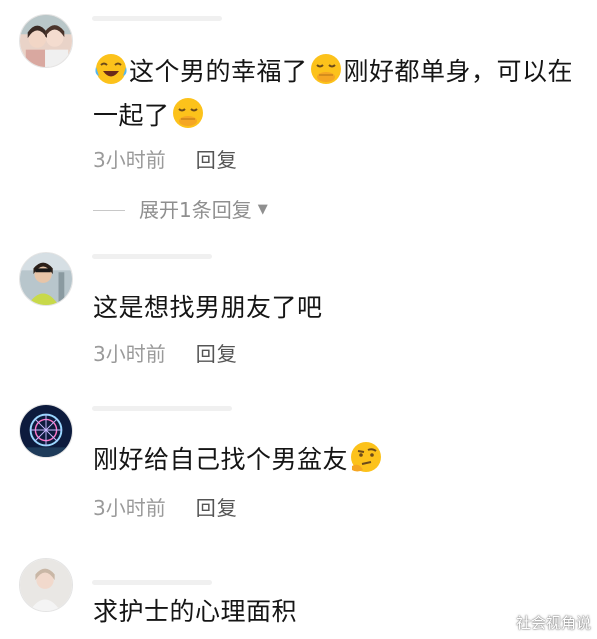 This screenshot has width=597, height=639. What do you see at coordinates (129, 354) in the screenshot?
I see `comment-time-2: 3小时前` at bounding box center [129, 354].